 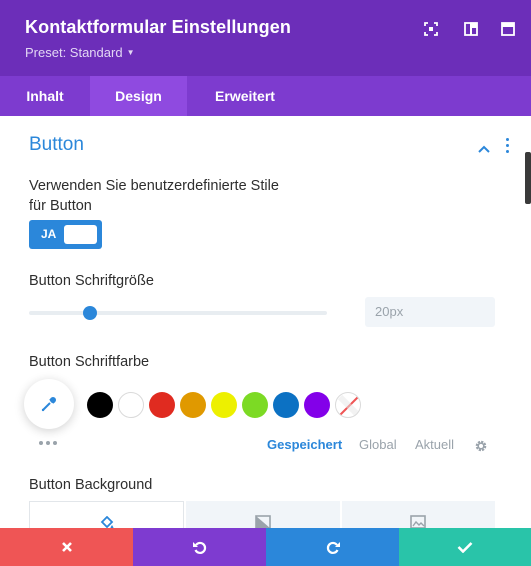 I want to click on font-size-label: Button Schriftgröße, so click(x=91, y=281).